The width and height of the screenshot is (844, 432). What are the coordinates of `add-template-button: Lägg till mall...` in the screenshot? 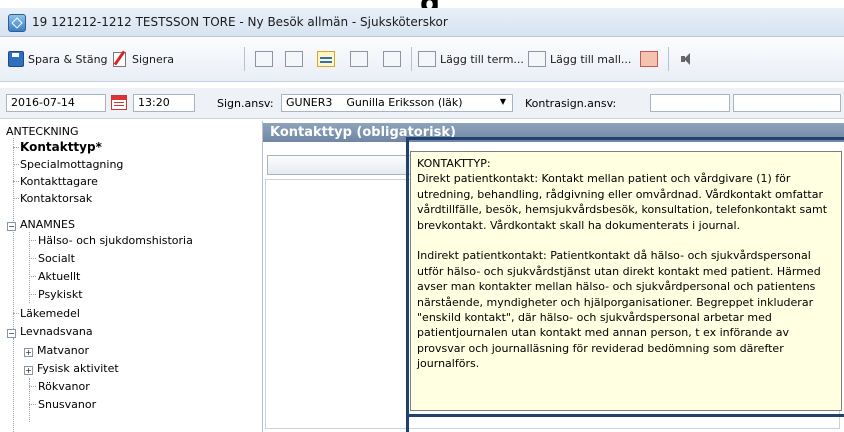 It's located at (579, 59).